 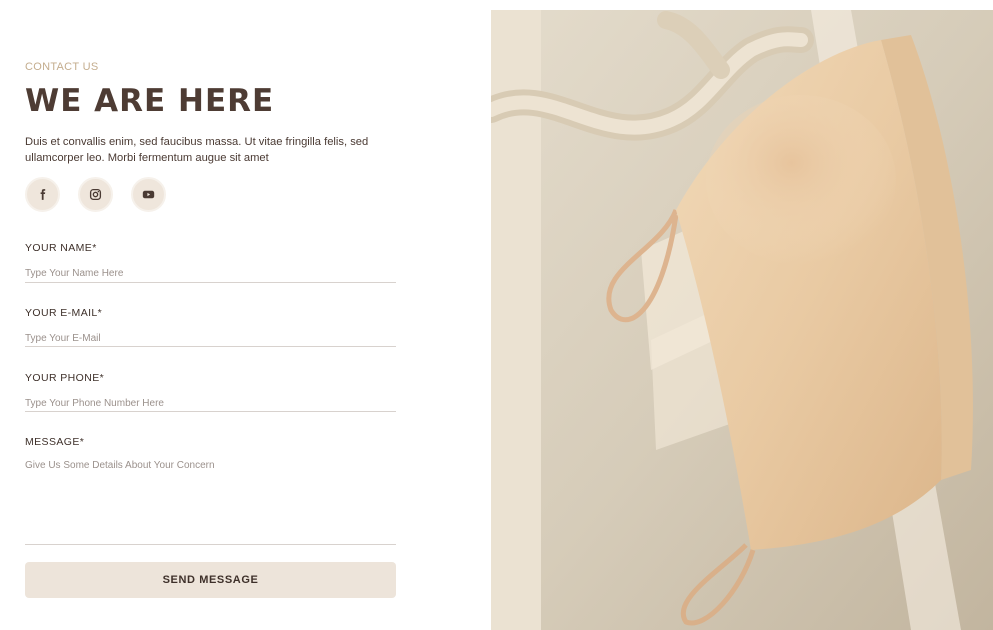 What do you see at coordinates (210, 580) in the screenshot?
I see `send-message-button: SEND MESSAGE` at bounding box center [210, 580].